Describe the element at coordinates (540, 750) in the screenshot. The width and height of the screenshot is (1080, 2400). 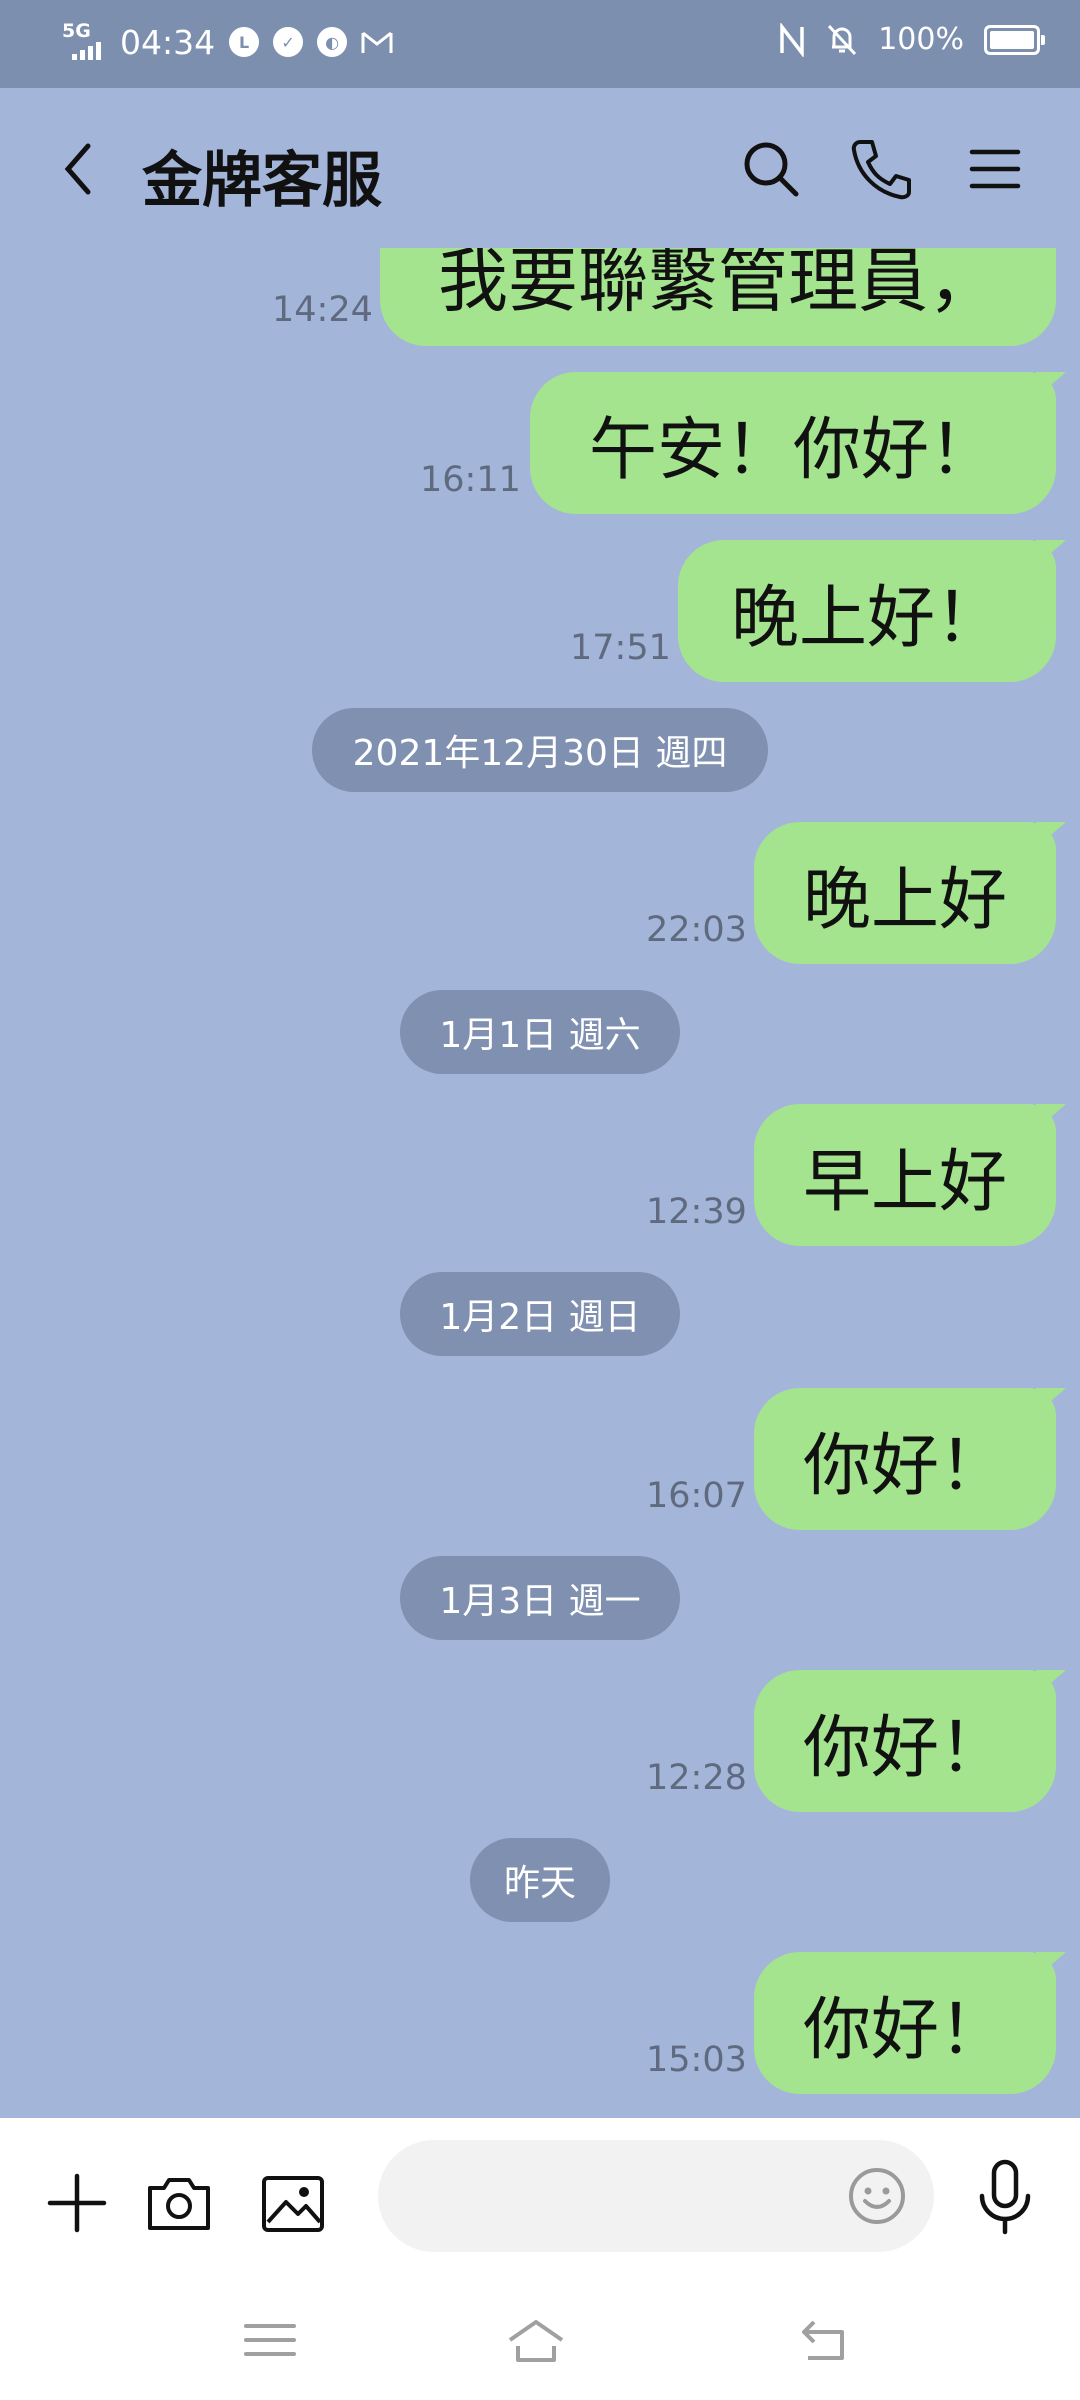
I see `date-separator: 2021年12月30日 週四` at that location.